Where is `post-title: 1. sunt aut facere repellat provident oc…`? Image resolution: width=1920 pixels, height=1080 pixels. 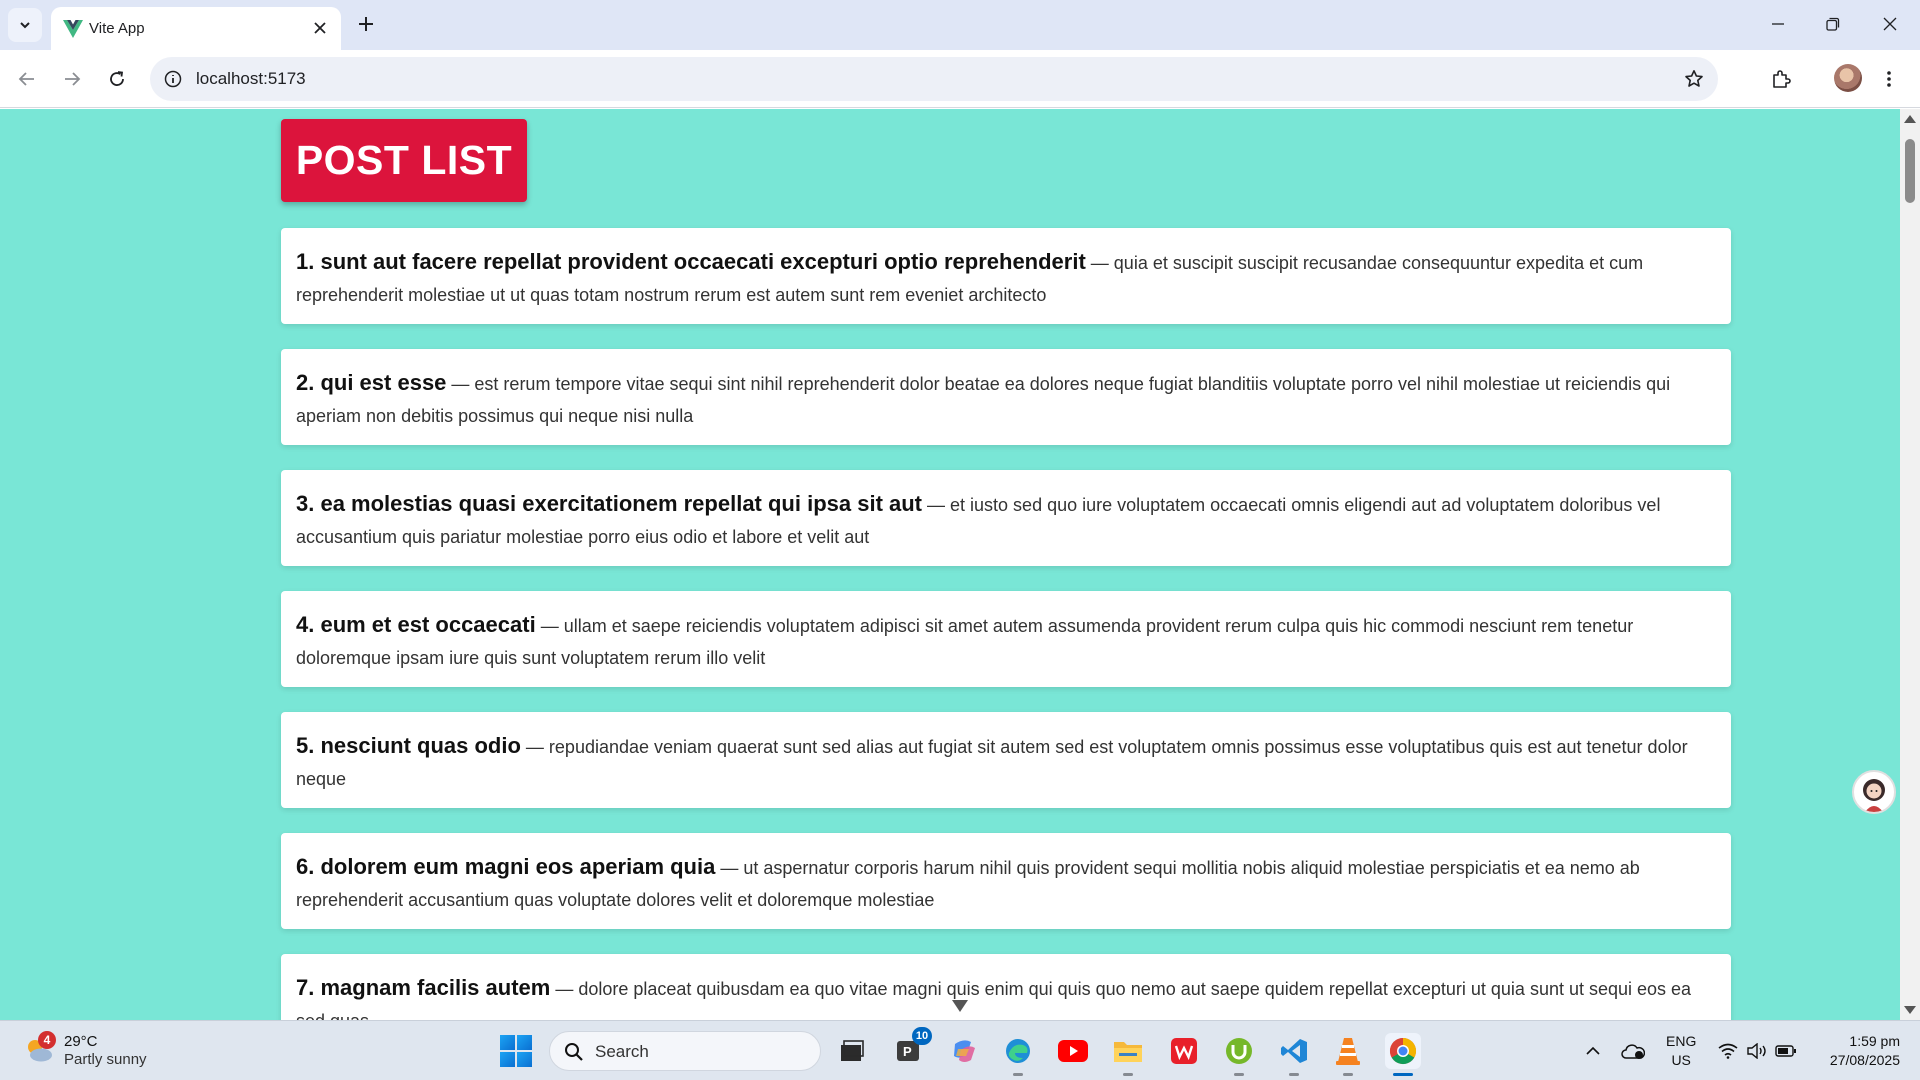
post-title: 1. sunt aut facere repellat provident oc… is located at coordinates (691, 261).